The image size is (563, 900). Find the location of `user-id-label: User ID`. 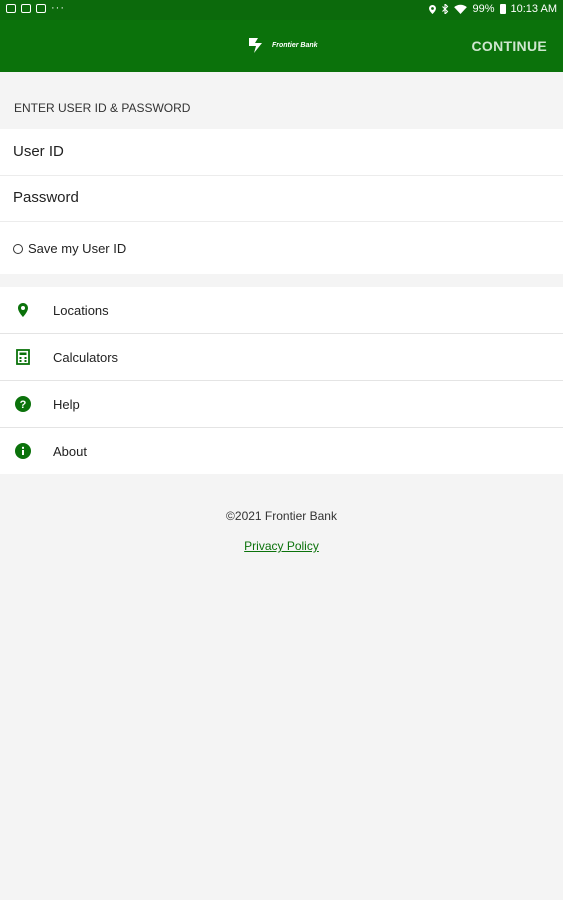

user-id-label: User ID is located at coordinates (38, 151).